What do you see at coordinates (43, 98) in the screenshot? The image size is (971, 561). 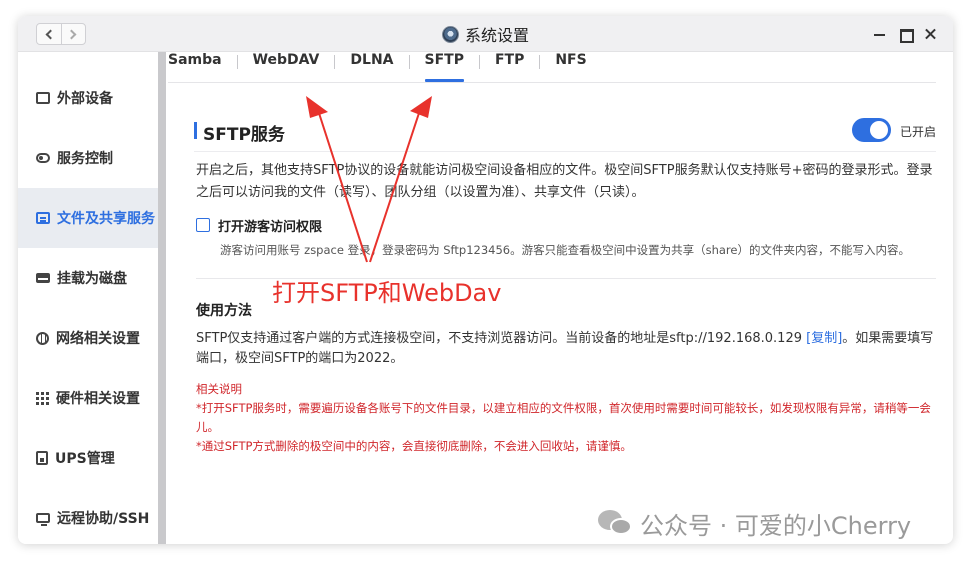 I see `external-device-icon` at bounding box center [43, 98].